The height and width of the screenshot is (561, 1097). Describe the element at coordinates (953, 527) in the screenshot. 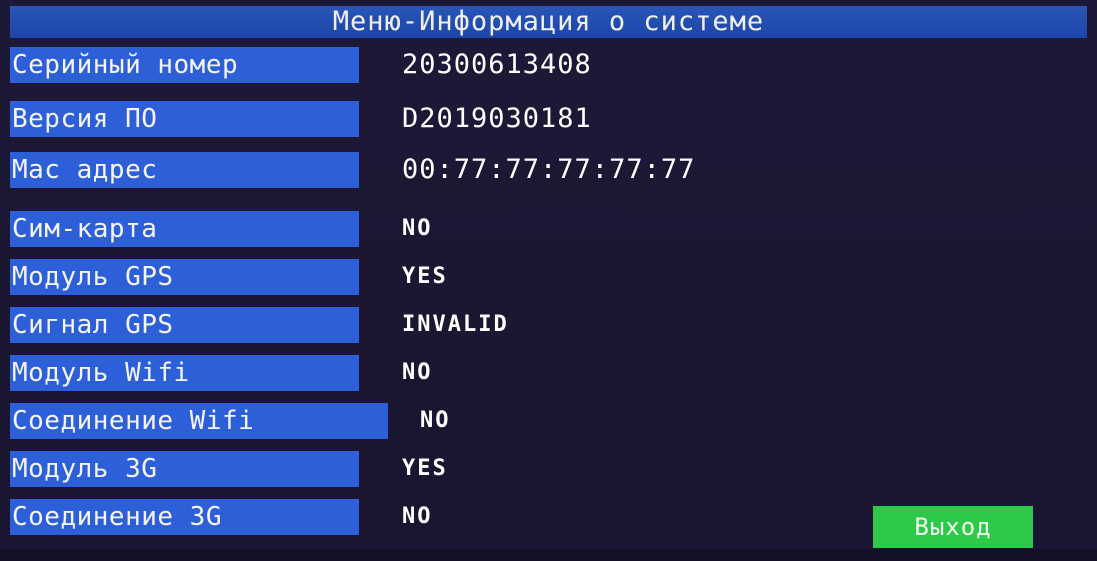

I see `exit-button: Выход` at that location.